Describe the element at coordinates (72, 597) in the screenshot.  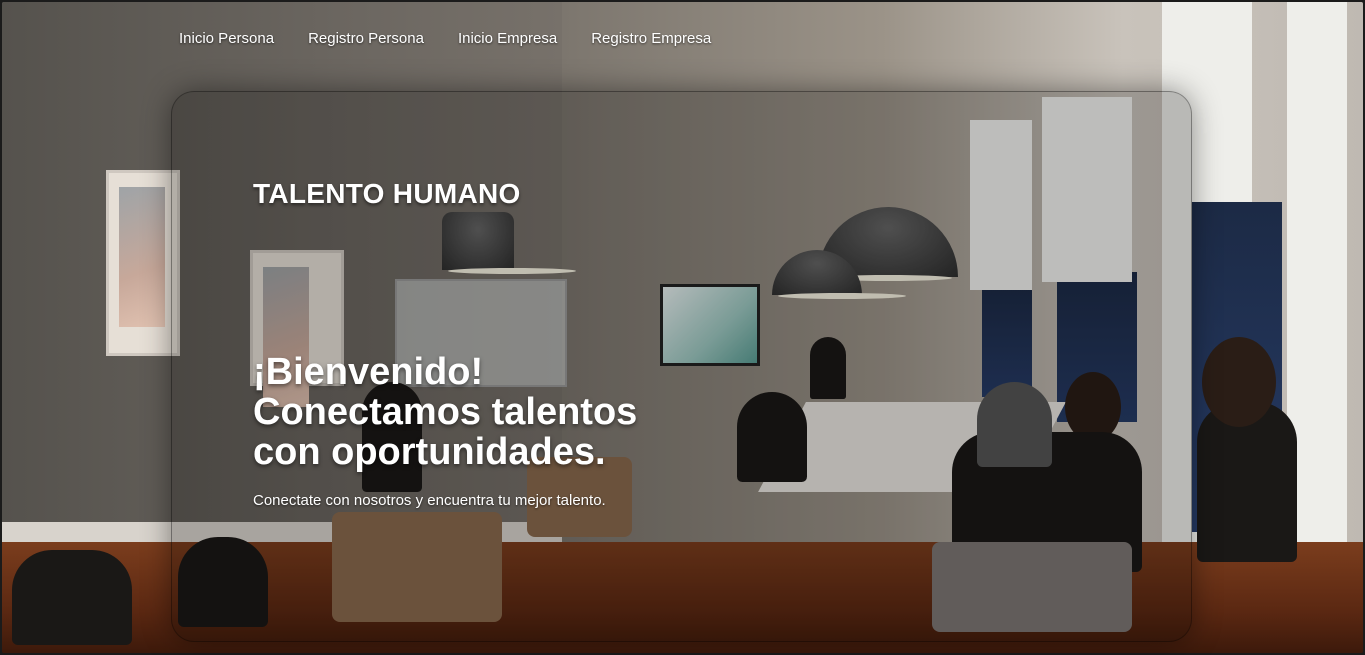
I see `backpack` at that location.